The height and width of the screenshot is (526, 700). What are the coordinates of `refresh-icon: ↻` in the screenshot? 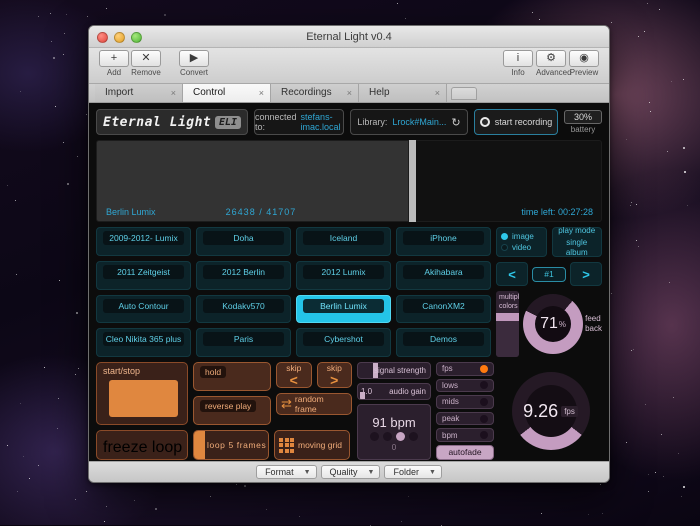 It's located at (455, 122).